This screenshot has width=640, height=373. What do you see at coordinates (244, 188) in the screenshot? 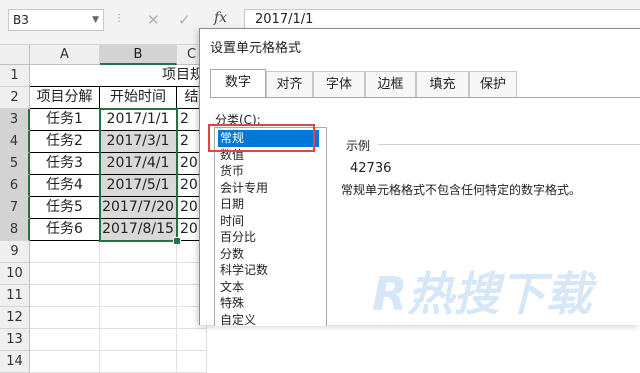
I see `category-item: 会计专用` at bounding box center [244, 188].